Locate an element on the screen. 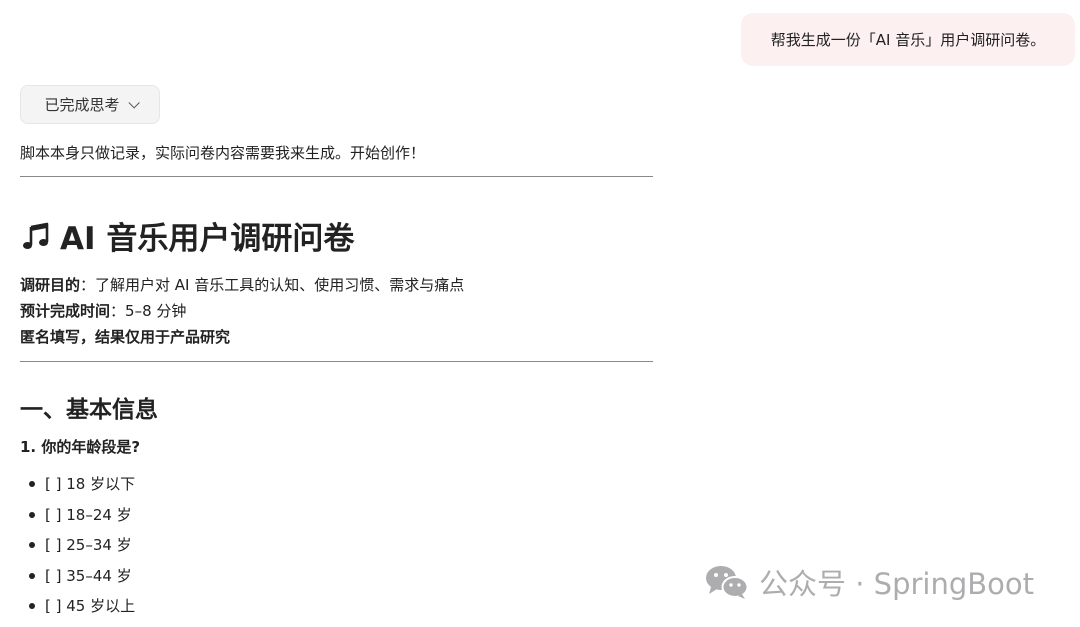 The image size is (1080, 627). survey-time: 预计完成时间：5–8 分钟 is located at coordinates (103, 310).